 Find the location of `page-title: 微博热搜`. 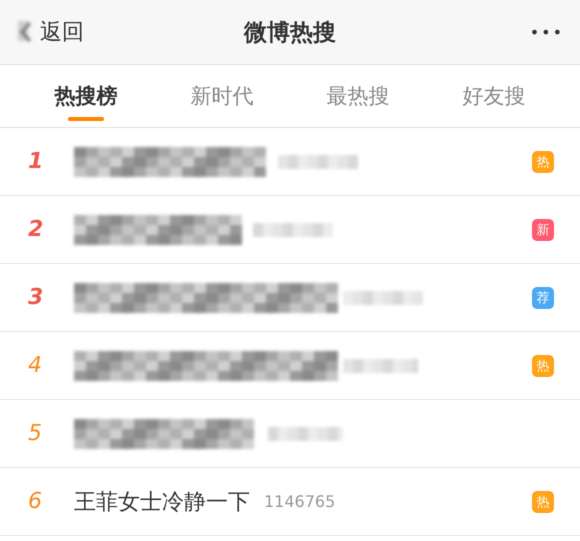

page-title: 微博热搜 is located at coordinates (290, 33).